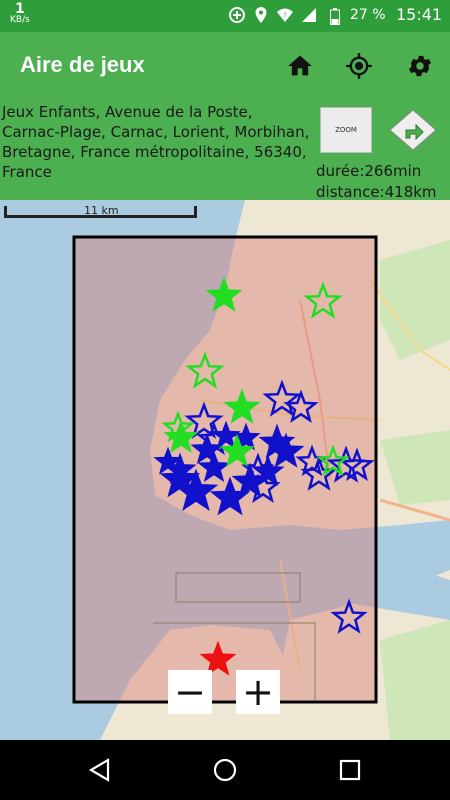 This screenshot has width=450, height=800. I want to click on location-icon, so click(261, 15).